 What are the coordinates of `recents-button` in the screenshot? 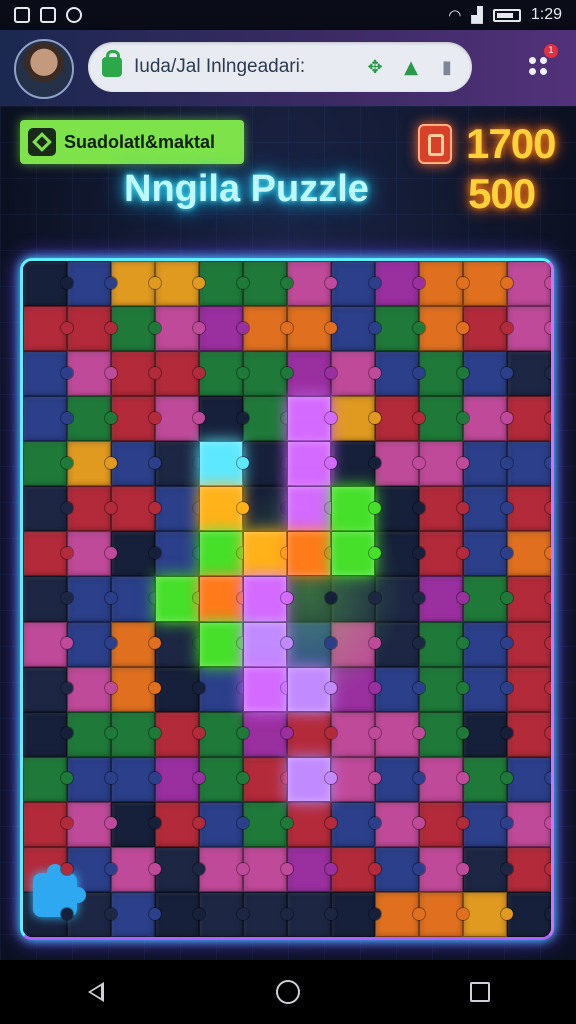 It's located at (480, 992).